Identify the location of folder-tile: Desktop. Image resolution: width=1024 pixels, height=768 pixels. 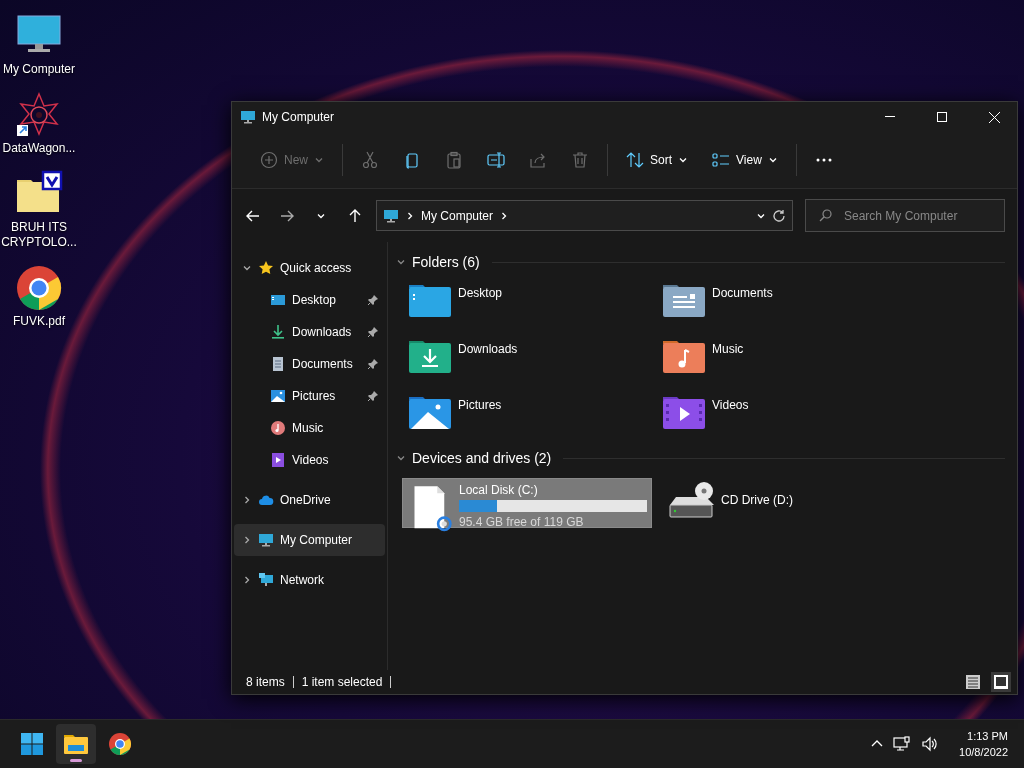
(531, 304).